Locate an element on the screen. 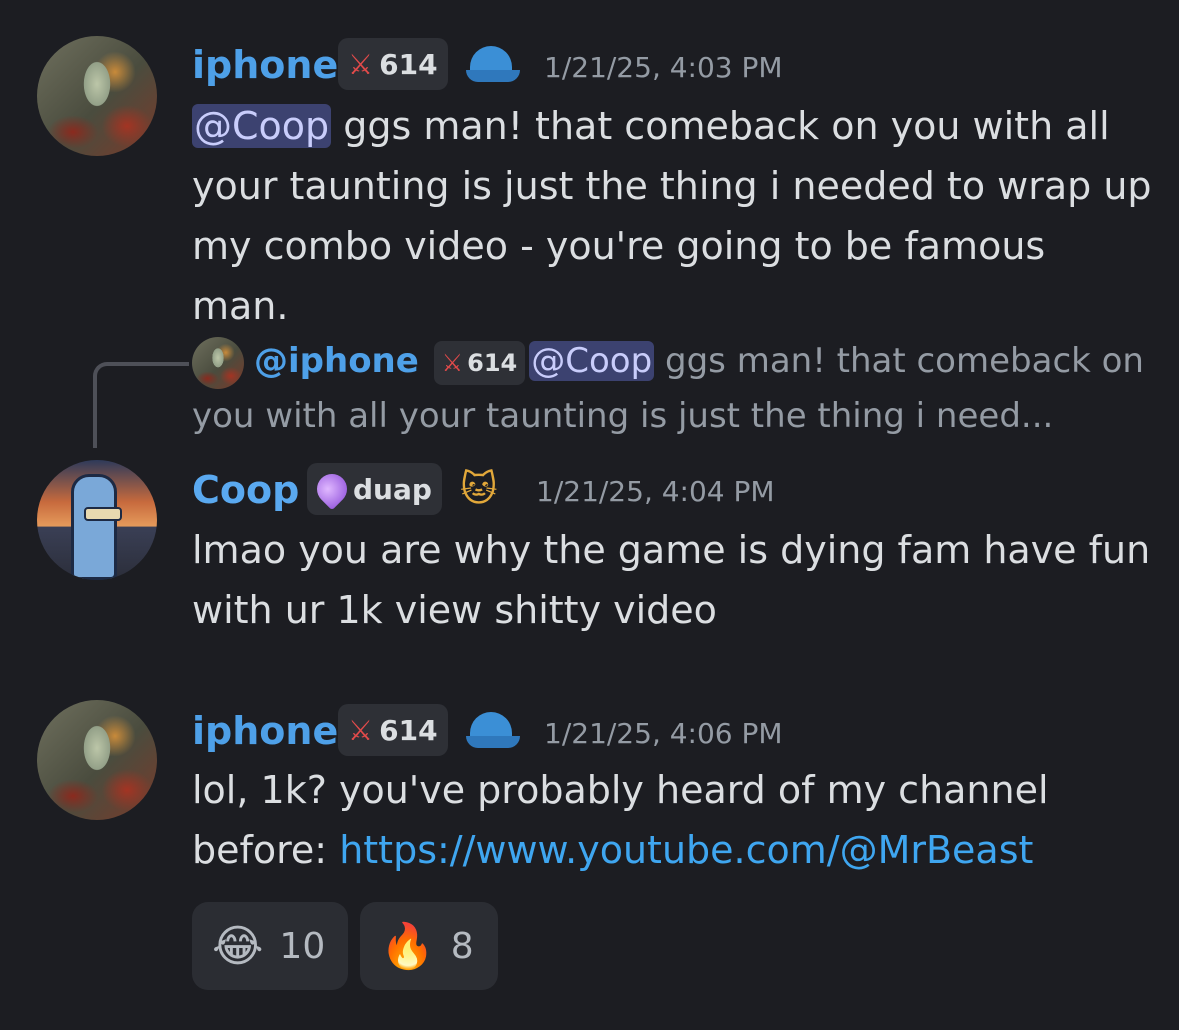 This screenshot has height=1030, width=1179. reply-connector is located at coordinates (141, 405).